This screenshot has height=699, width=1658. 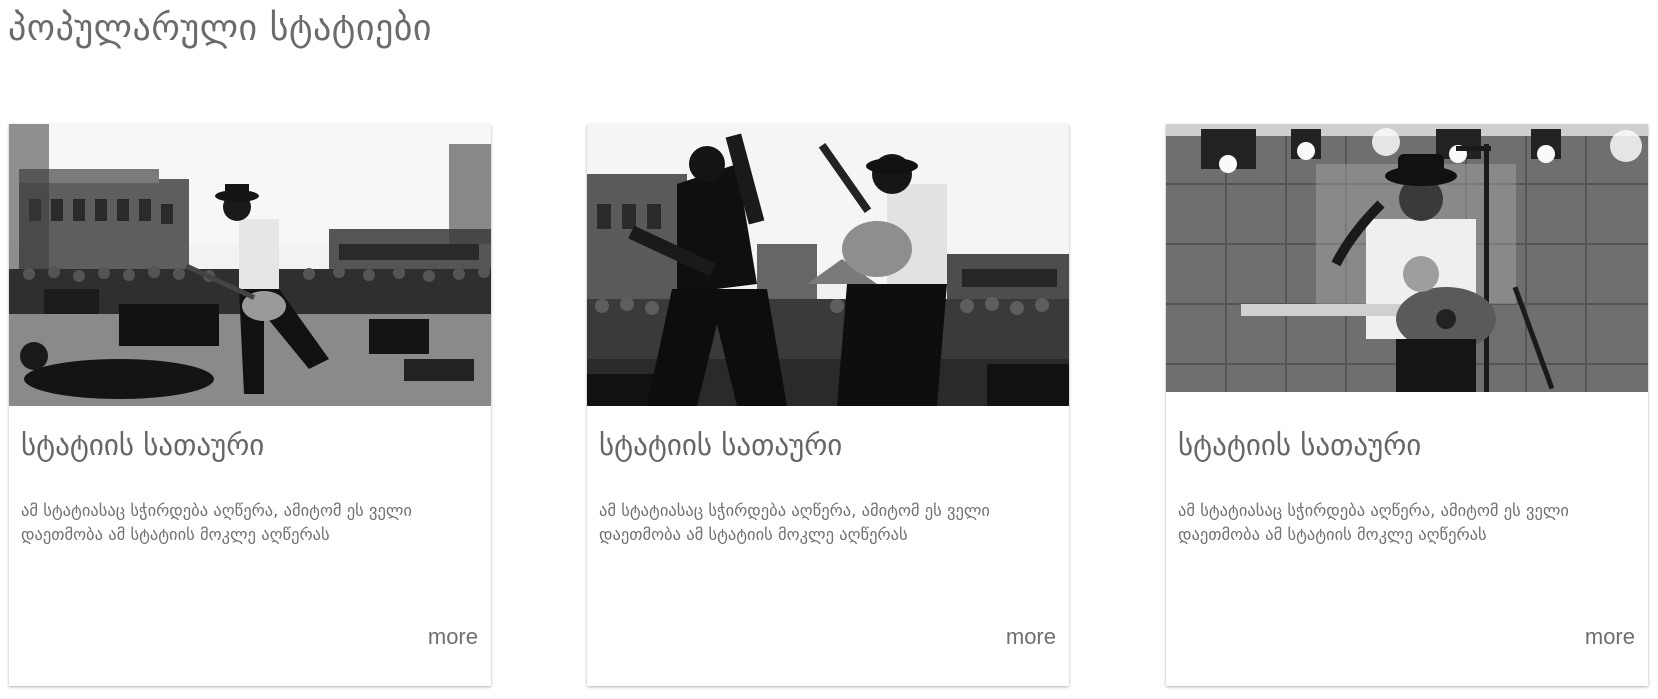 I want to click on concert-photo-guitarist-stage-lights, so click(x=1407, y=258).